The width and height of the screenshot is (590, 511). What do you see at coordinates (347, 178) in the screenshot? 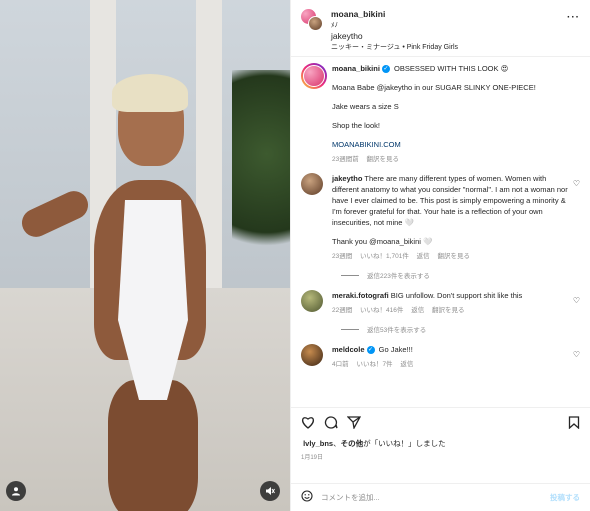
I see `comment-username: jakeytho` at bounding box center [347, 178].